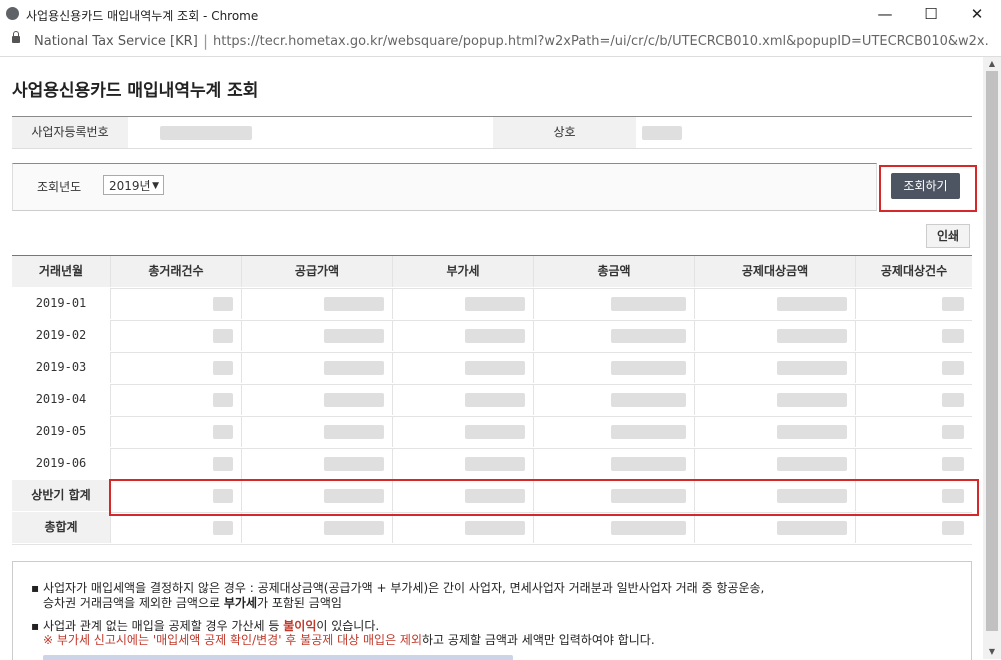  I want to click on chrome-favicon-icon, so click(12, 13).